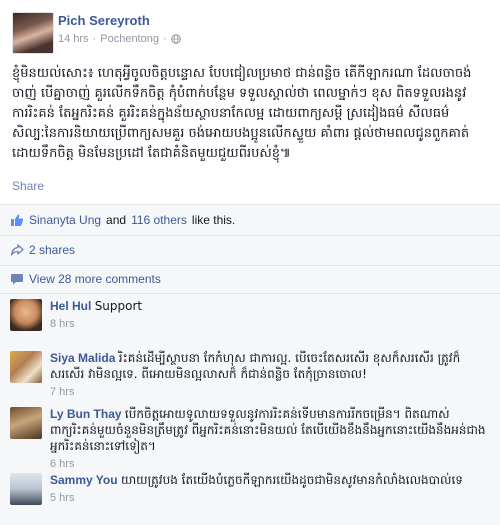 The width and height of the screenshot is (500, 525). Describe the element at coordinates (17, 279) in the screenshot. I see `comment-bubble-icon` at that location.